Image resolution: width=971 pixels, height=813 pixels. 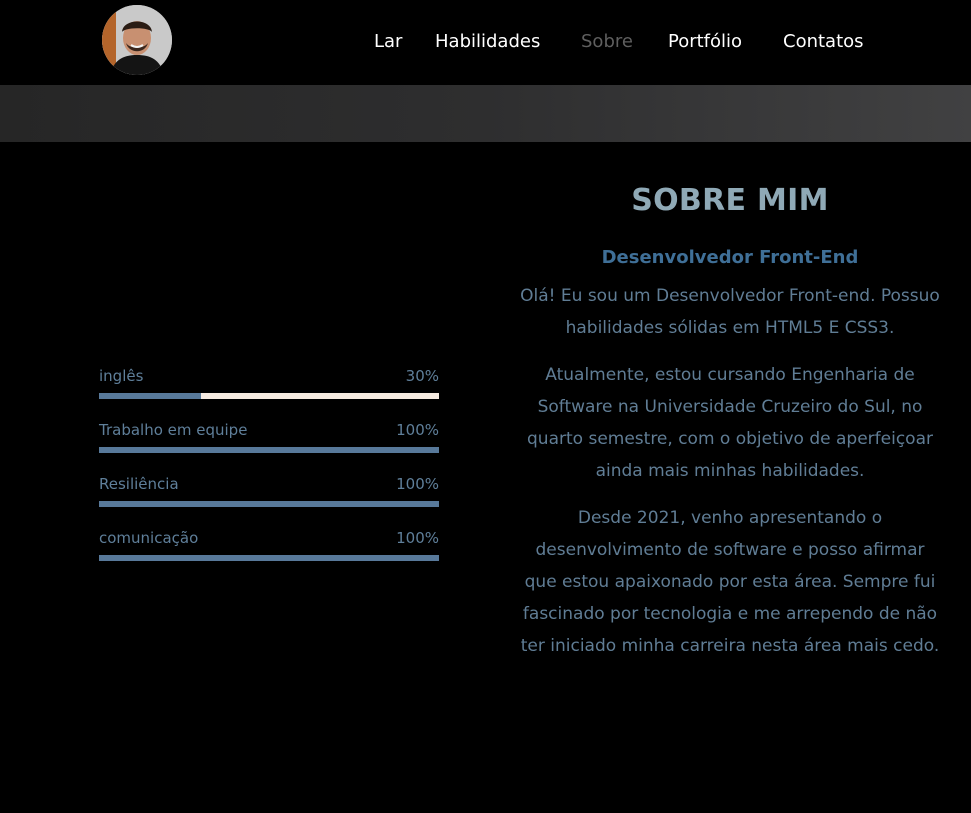 I want to click on about-title: SOBRE MIM, so click(x=730, y=200).